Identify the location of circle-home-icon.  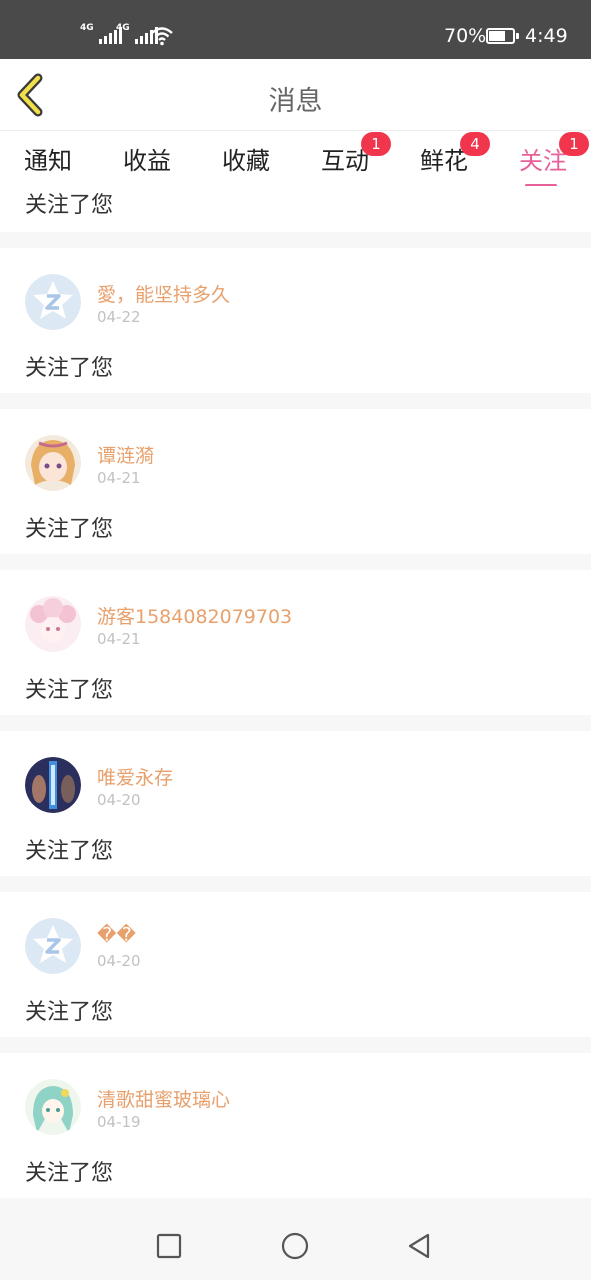
(295, 1246).